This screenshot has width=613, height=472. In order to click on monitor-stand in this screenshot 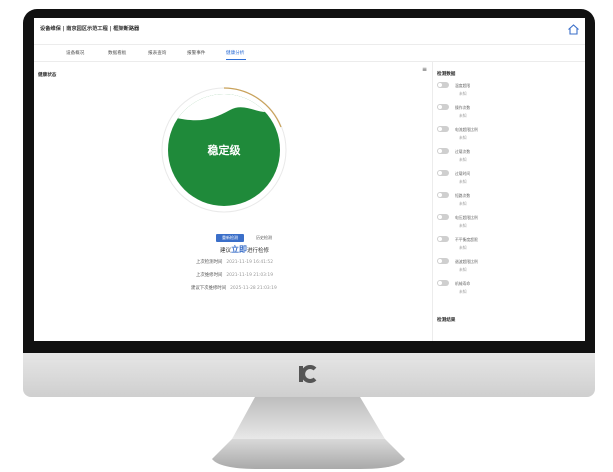, I will do `click(308, 433)`.